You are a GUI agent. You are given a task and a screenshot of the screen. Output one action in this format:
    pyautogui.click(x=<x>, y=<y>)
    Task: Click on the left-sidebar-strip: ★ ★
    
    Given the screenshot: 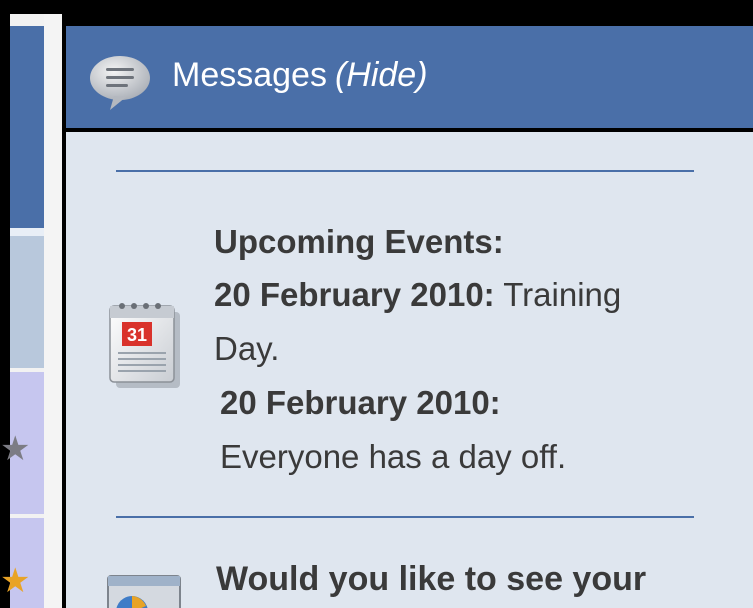 What is the action you would take?
    pyautogui.click(x=22, y=311)
    